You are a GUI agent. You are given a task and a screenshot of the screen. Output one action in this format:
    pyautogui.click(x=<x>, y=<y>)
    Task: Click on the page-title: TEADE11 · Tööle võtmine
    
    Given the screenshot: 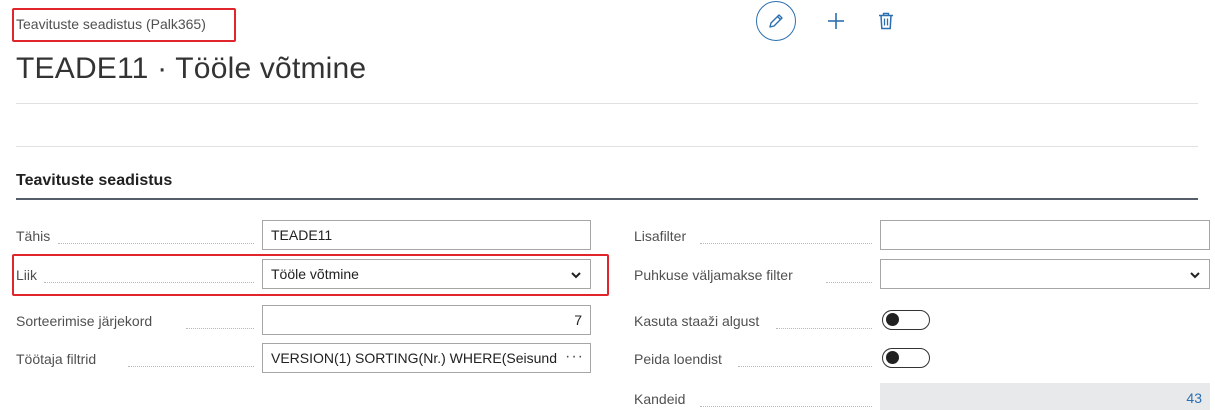 What is the action you would take?
    pyautogui.click(x=191, y=68)
    